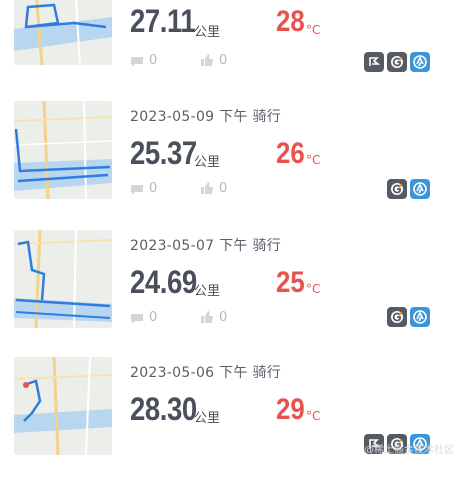 The width and height of the screenshot is (460, 485). I want to click on activity-date: 2023-05-09 下午 骑行, so click(206, 117).